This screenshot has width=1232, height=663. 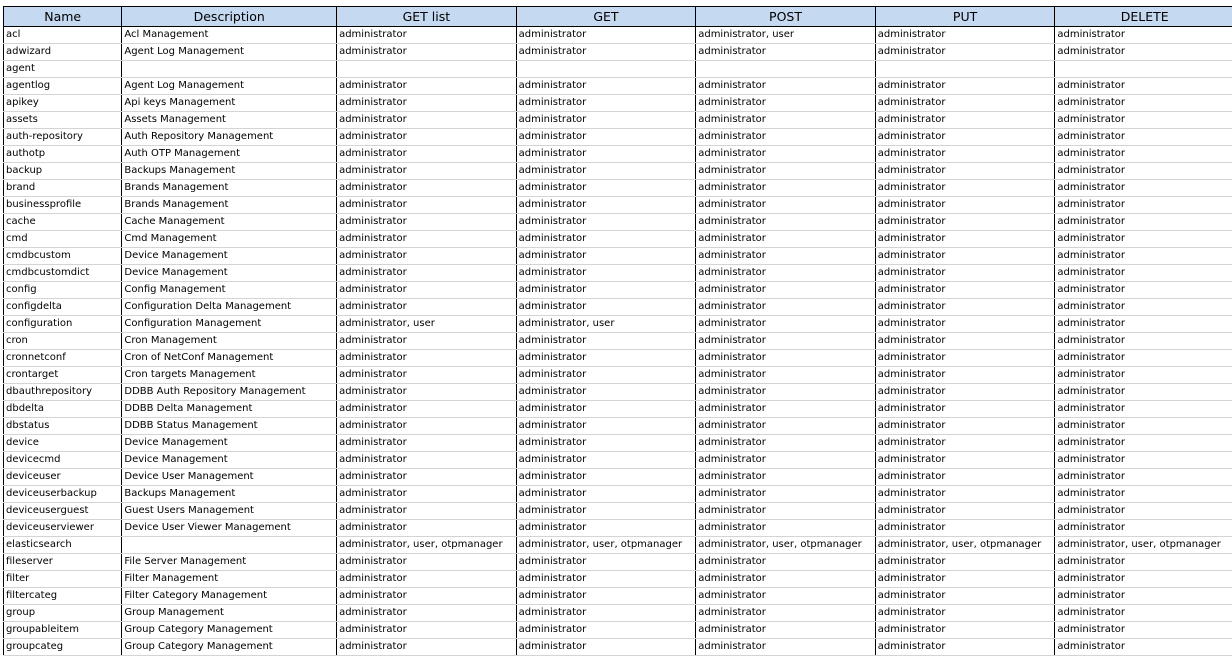 What do you see at coordinates (63, 392) in the screenshot?
I see `cell-name: dbauthrepository` at bounding box center [63, 392].